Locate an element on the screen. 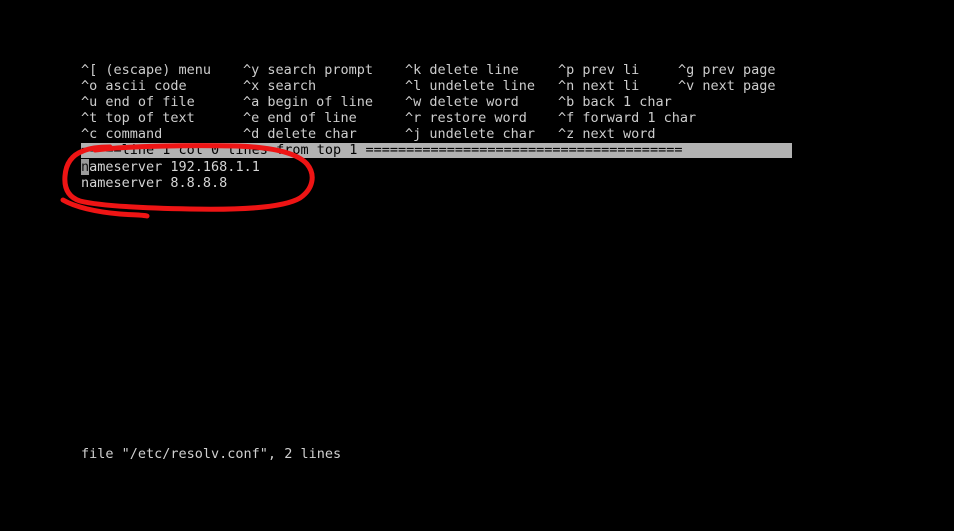 This screenshot has width=954, height=531. help-shortcut-search-prompt: ^y search prompt is located at coordinates (308, 70).